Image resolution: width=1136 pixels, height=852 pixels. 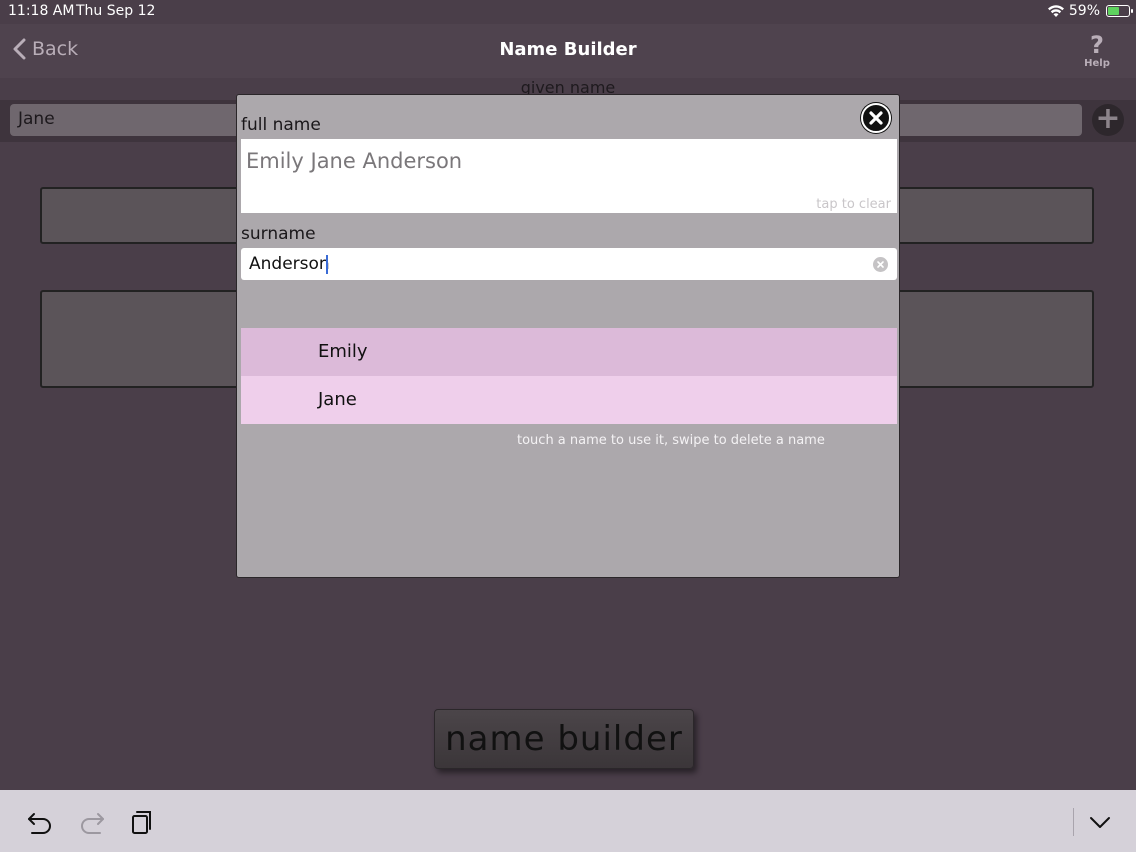 I want to click on surname-input, so click(x=569, y=264).